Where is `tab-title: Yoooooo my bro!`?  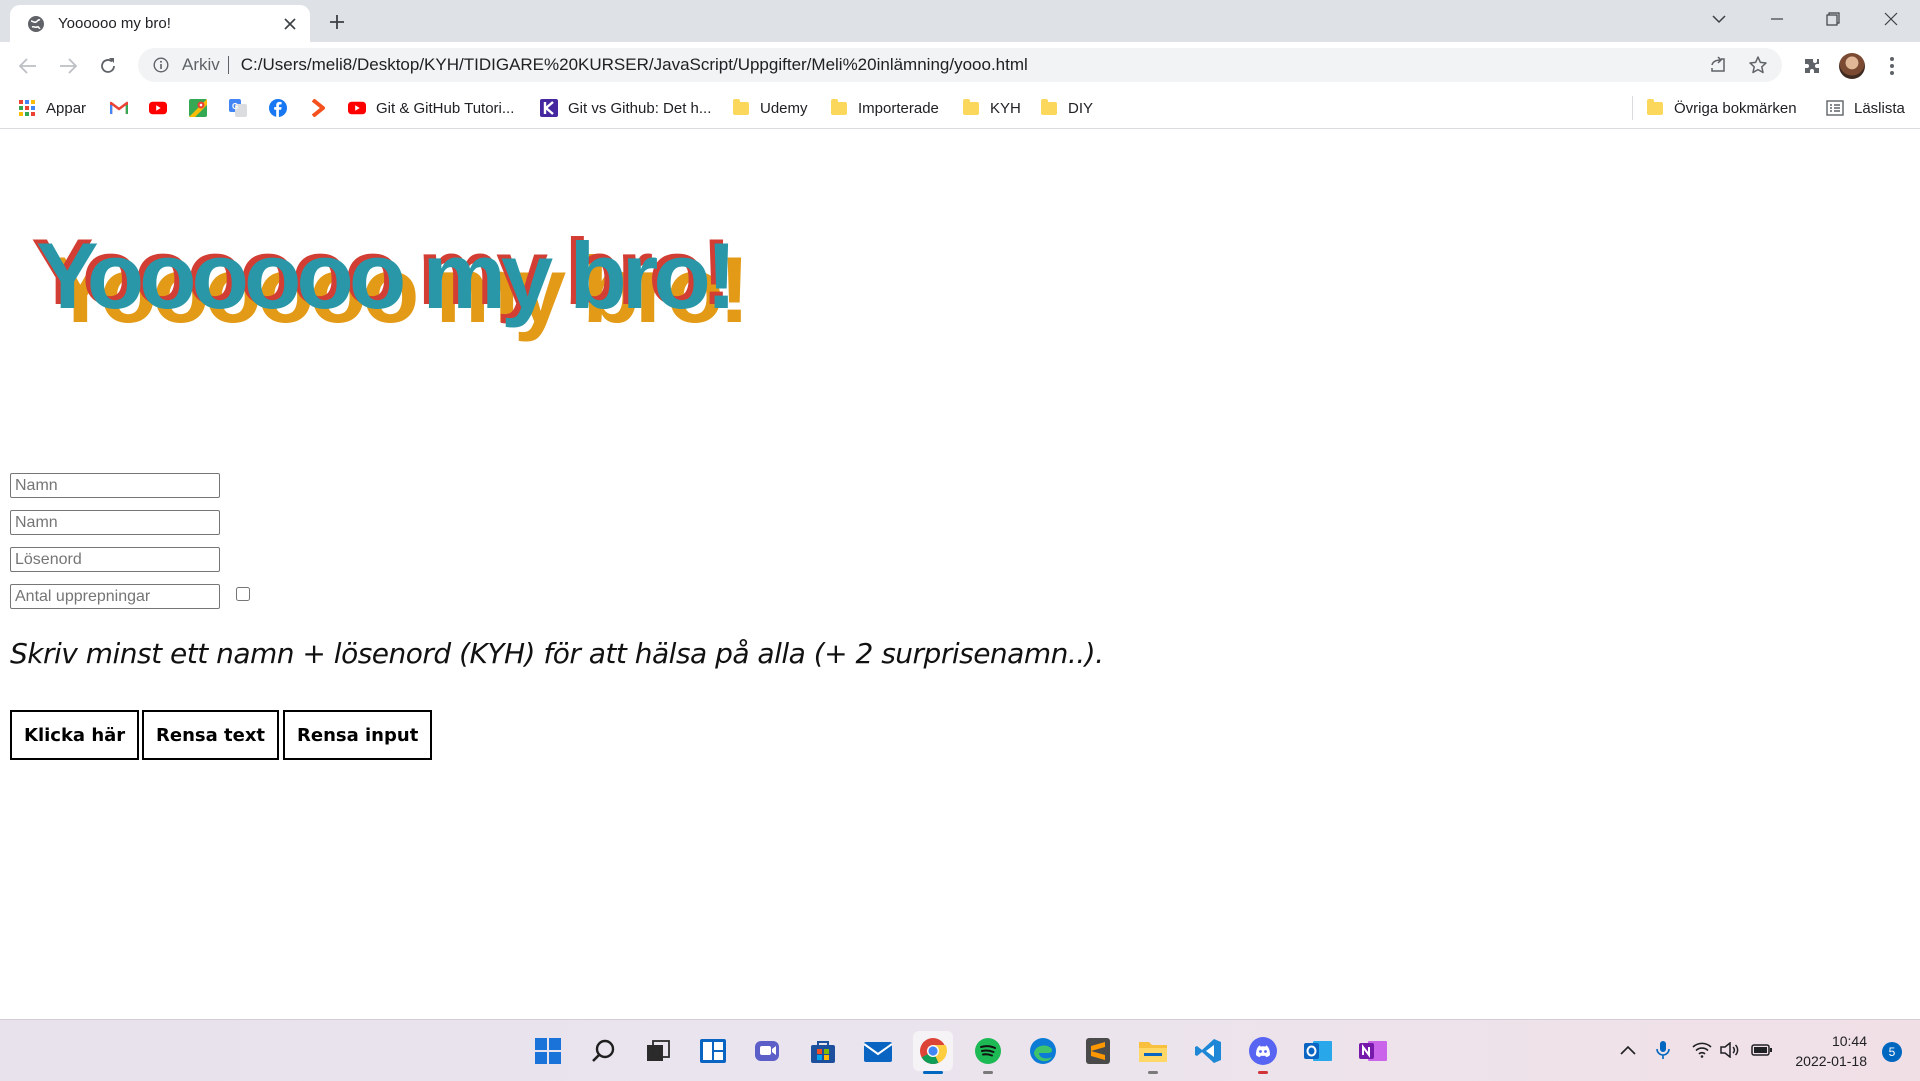
tab-title: Yoooooo my bro! is located at coordinates (114, 23).